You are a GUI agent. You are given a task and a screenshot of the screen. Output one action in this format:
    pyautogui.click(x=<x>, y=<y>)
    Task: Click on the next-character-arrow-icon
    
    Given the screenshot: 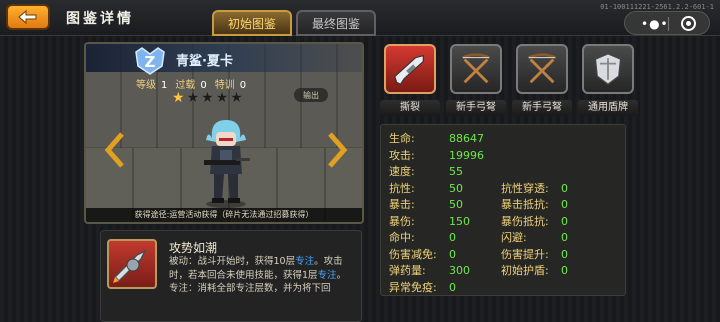 What is the action you would take?
    pyautogui.click(x=337, y=150)
    